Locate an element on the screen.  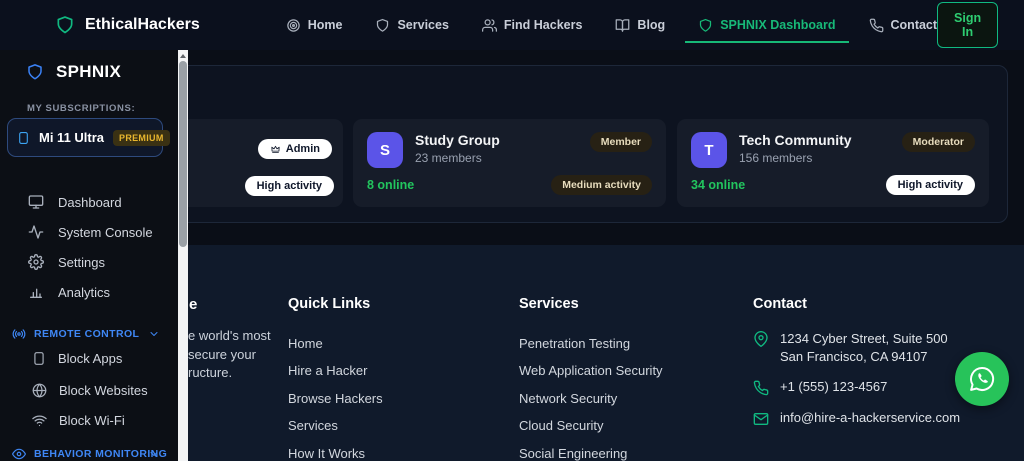
group-texts: Tech Community 156 members is located at coordinates (795, 150).